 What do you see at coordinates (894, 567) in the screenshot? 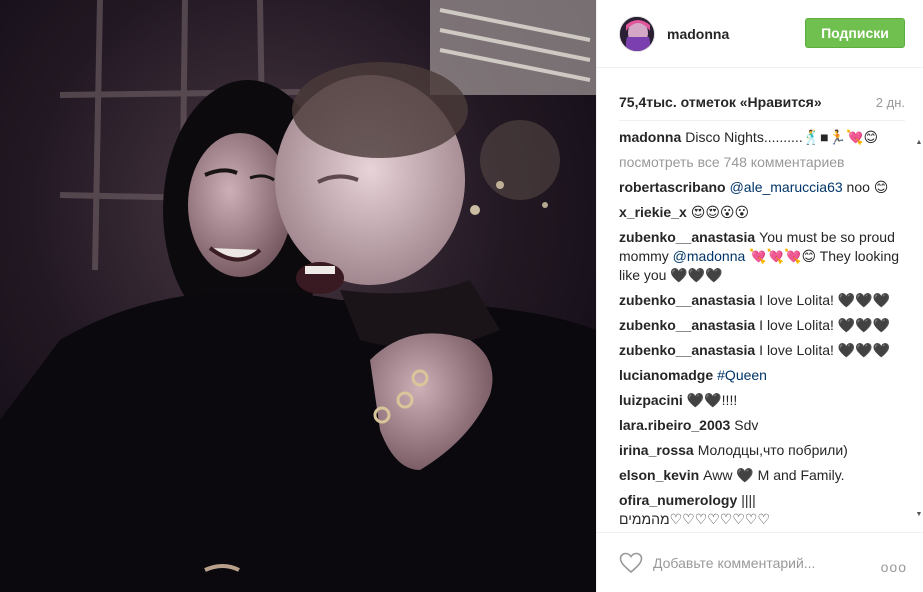
I see `more-dots-icon: ooo` at bounding box center [894, 567].